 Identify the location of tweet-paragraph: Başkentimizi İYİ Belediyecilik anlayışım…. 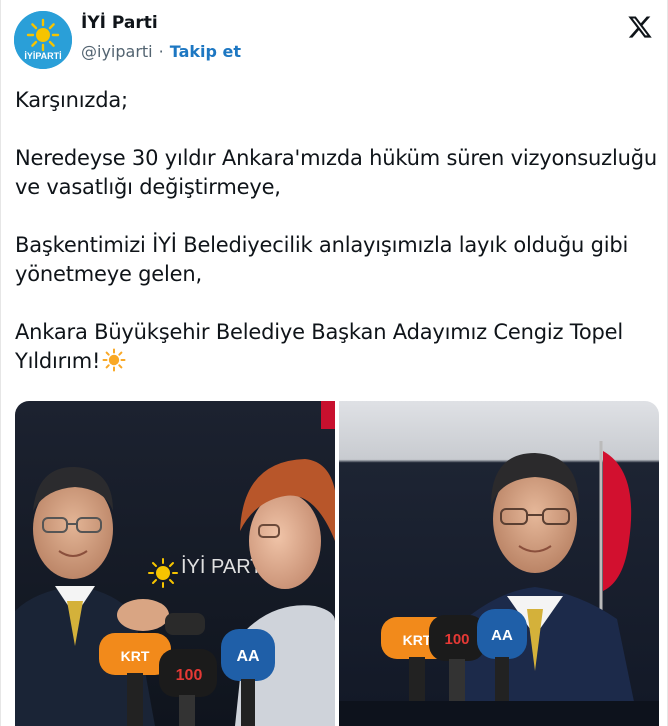
(322, 259).